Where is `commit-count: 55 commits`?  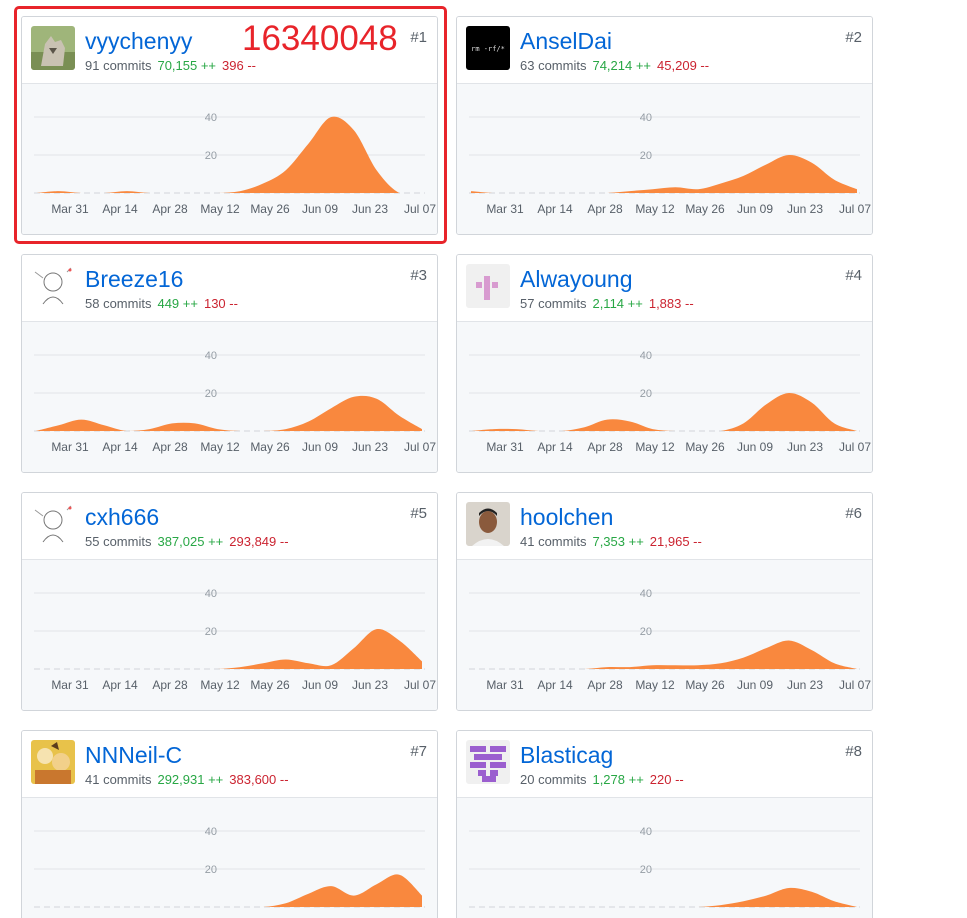
commit-count: 55 commits is located at coordinates (118, 541).